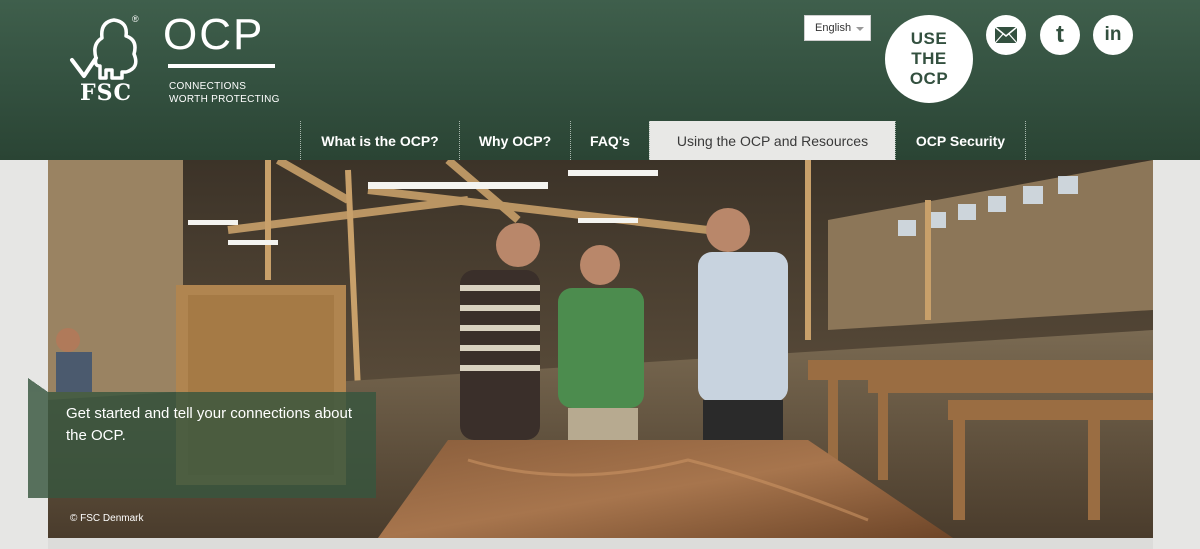 This screenshot has width=1200, height=549. What do you see at coordinates (224, 99) in the screenshot?
I see `tagline-line-2: WORTH PROTECTING` at bounding box center [224, 99].